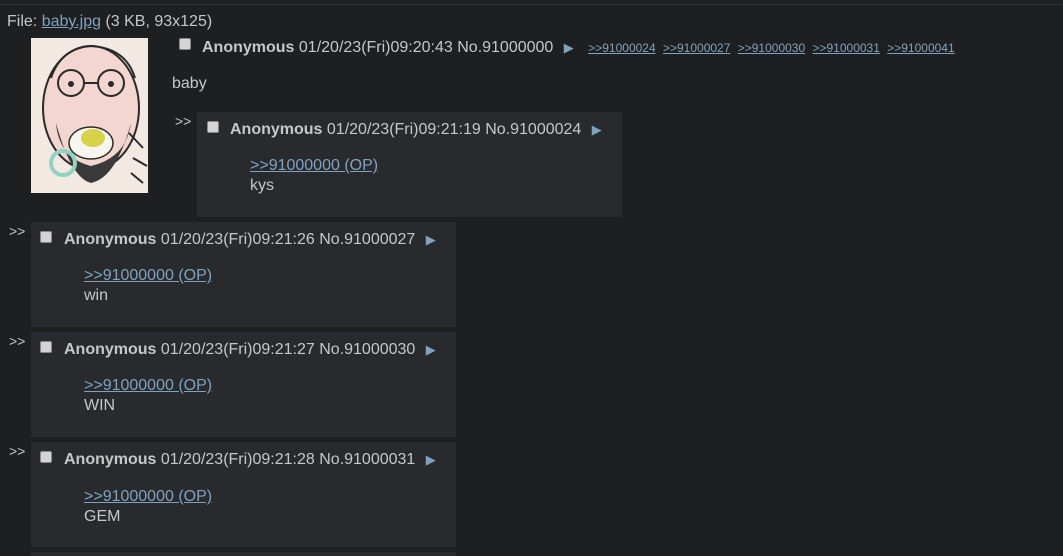 The image size is (1063, 556). Describe the element at coordinates (403, 129) in the screenshot. I see `post-datetime: 01/20/23(Fri)09:21:19` at that location.